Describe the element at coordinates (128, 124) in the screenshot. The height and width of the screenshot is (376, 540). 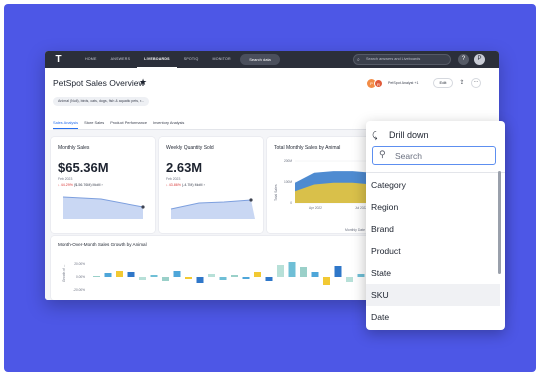
I see `tab-product-performance: Product Performance` at that location.